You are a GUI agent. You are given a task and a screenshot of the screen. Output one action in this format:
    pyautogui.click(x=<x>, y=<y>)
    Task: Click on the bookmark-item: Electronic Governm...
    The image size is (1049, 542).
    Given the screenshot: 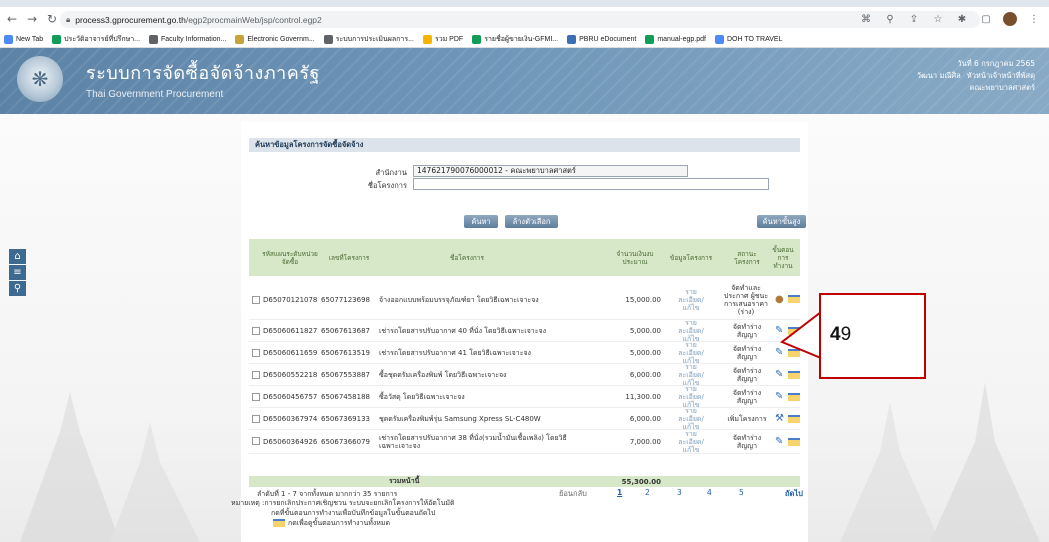 What is the action you would take?
    pyautogui.click(x=275, y=39)
    